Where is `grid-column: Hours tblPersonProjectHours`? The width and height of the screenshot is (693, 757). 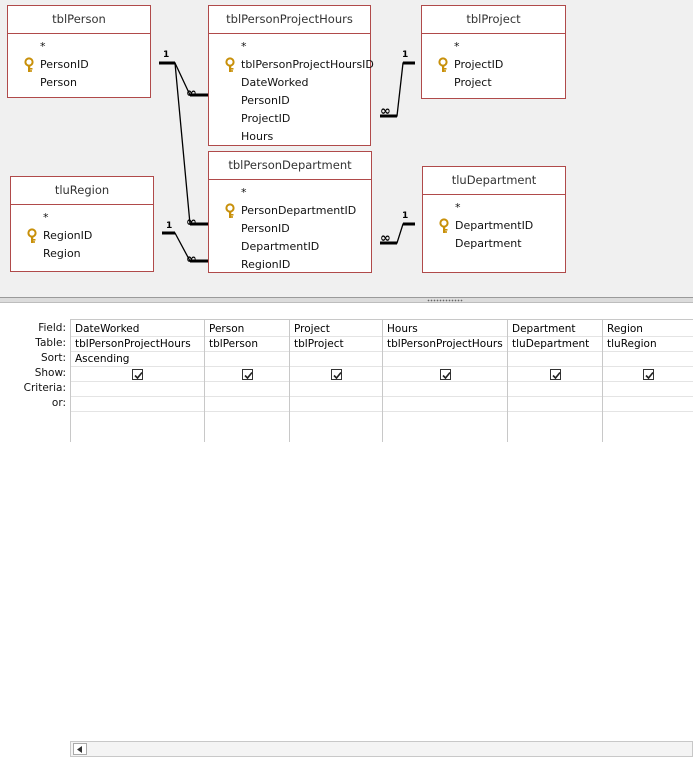 grid-column: Hours tblPersonProjectHours is located at coordinates (445, 381).